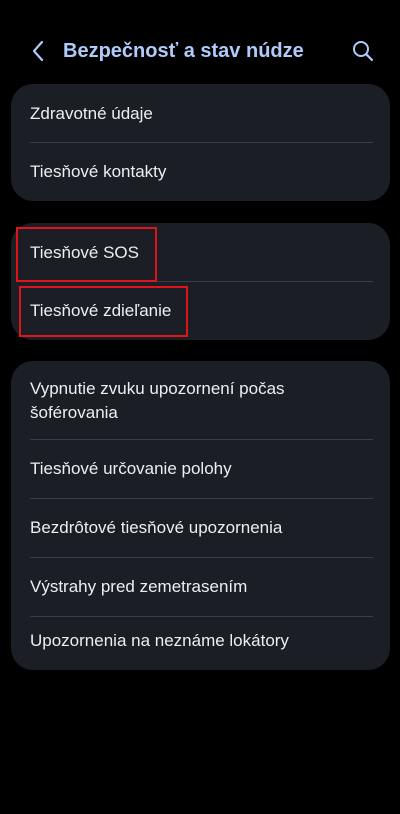 The image size is (400, 814). Describe the element at coordinates (200, 172) in the screenshot. I see `settings-item-emergency-contacts: Tiesňové kontakty` at that location.